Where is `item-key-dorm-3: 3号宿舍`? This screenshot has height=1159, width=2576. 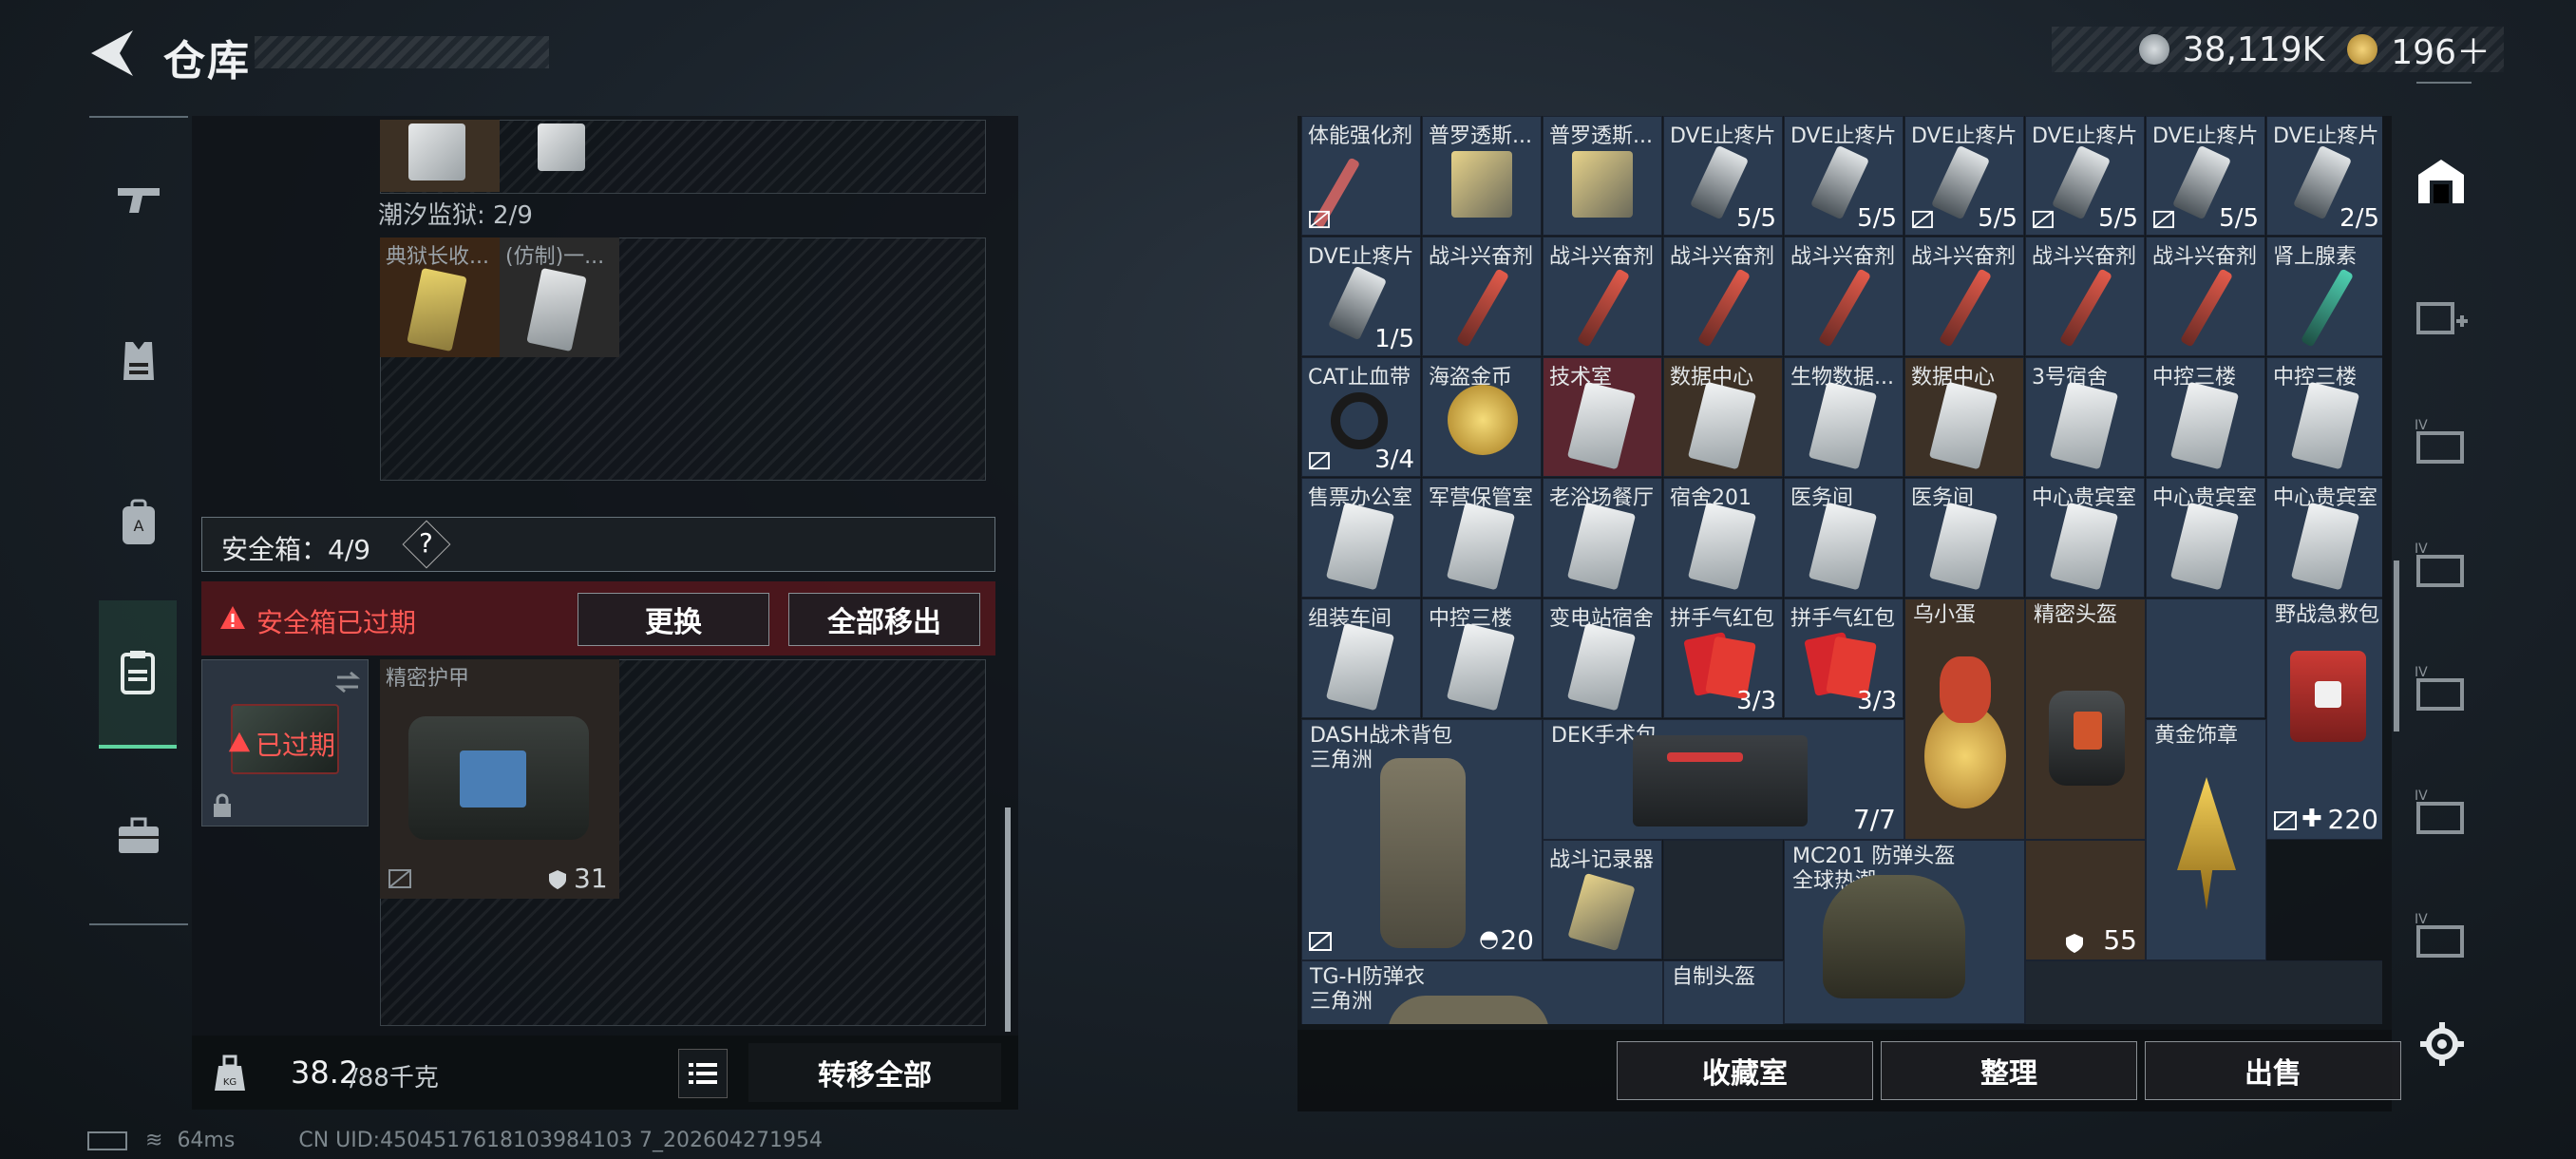
item-key-dorm-3: 3号宿舍 is located at coordinates (2085, 417).